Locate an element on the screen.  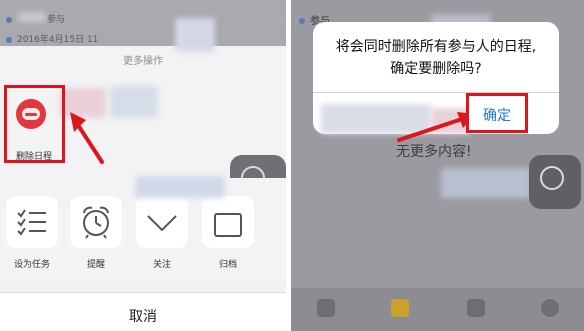
archive-button is located at coordinates (228, 222).